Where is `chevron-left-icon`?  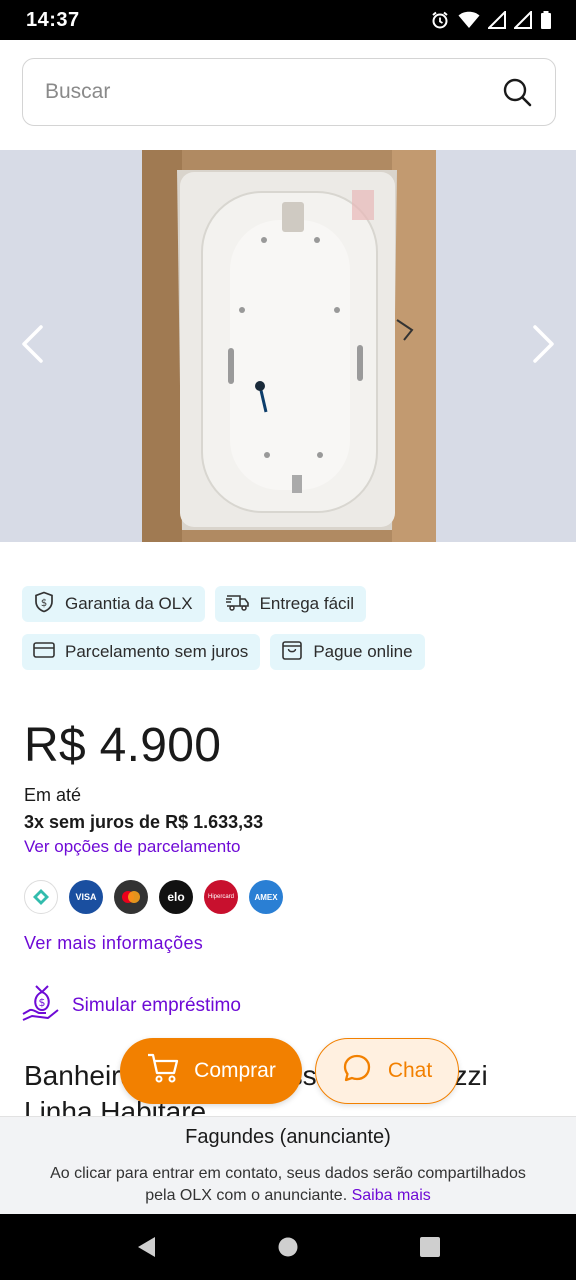
chevron-left-icon is located at coordinates (32, 346).